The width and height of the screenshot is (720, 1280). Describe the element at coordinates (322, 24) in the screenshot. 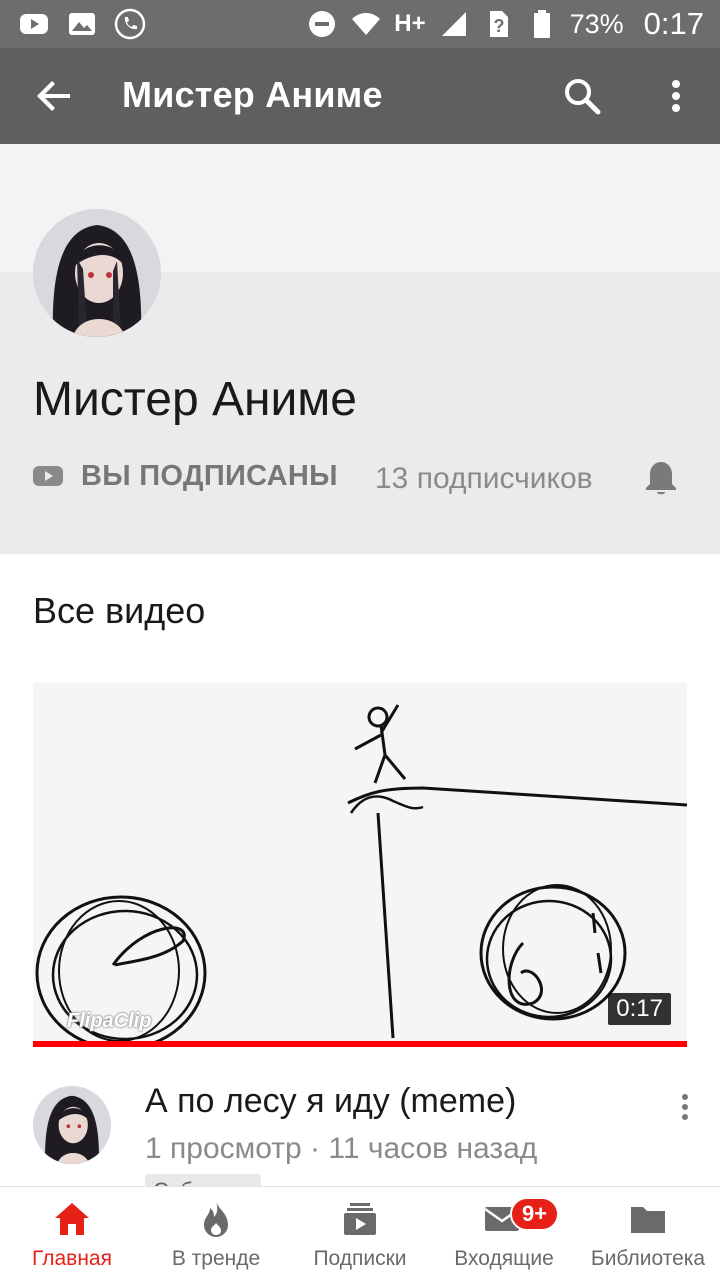

I see `dnd-icon` at that location.